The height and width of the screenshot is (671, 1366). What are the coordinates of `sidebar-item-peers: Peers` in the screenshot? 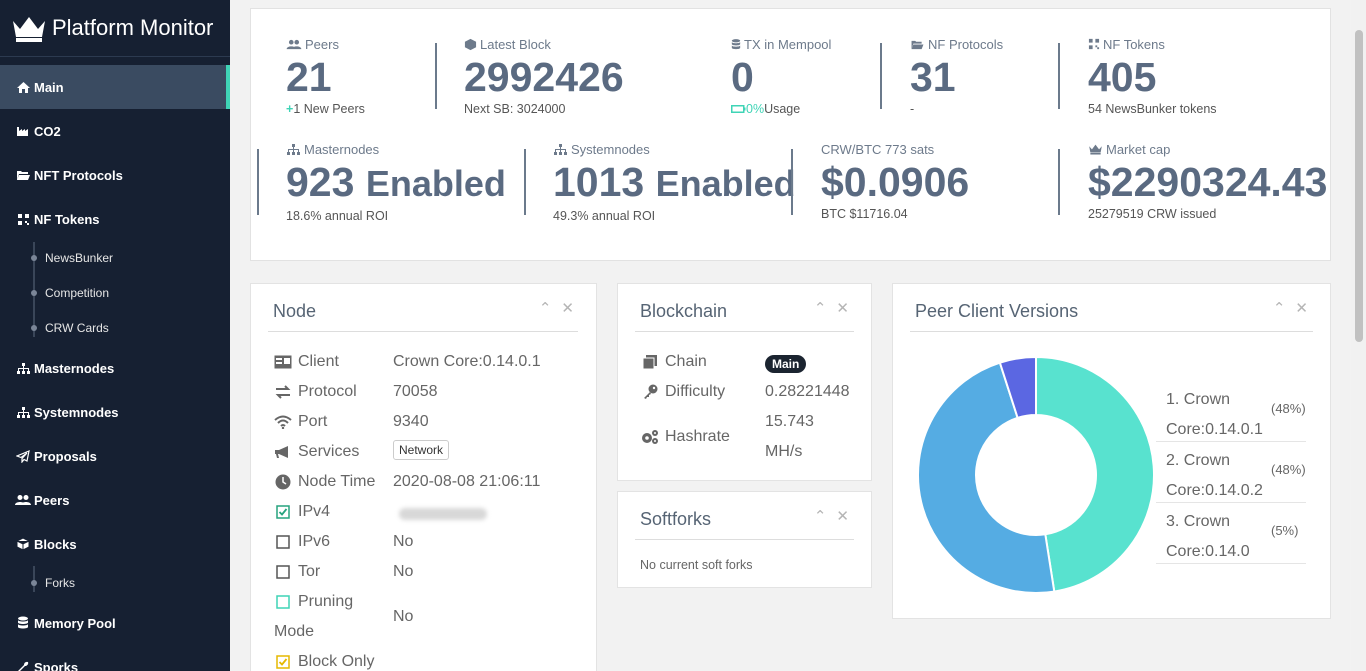 It's located at (115, 500).